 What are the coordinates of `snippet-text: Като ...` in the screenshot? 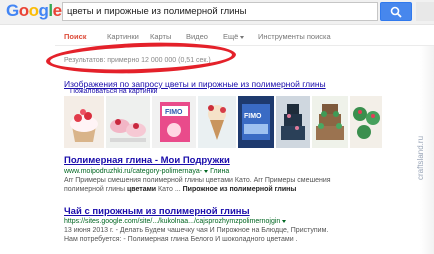 It's located at (169, 189).